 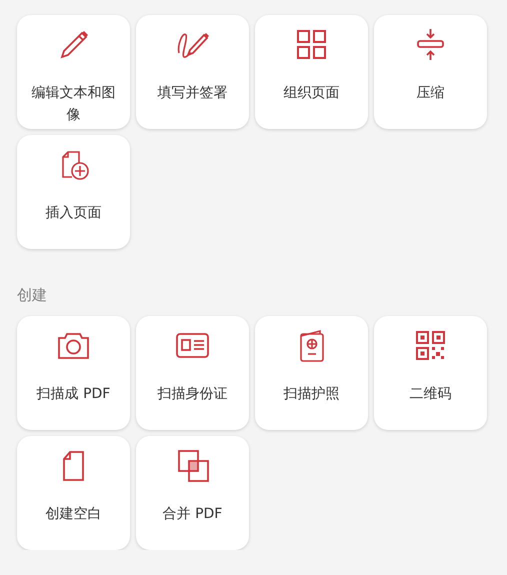 What do you see at coordinates (32, 295) in the screenshot?
I see `section-title: 创建` at bounding box center [32, 295].